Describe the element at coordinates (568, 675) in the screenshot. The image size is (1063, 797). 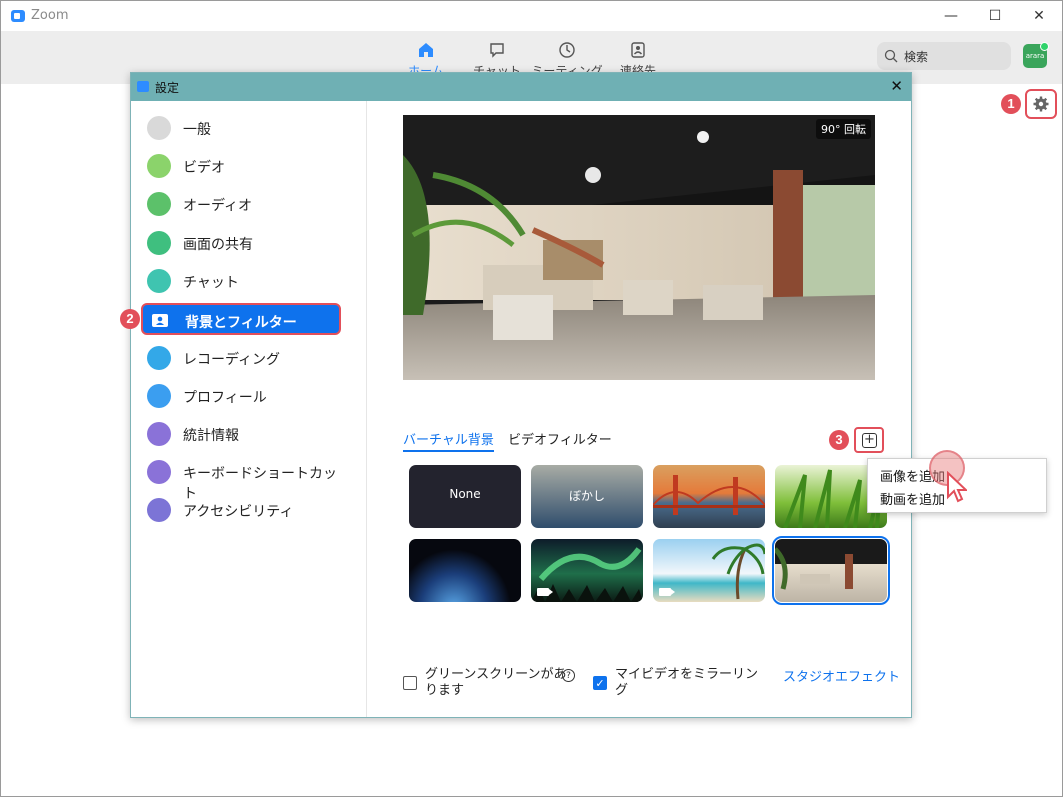
I see `help-icon: ?` at that location.